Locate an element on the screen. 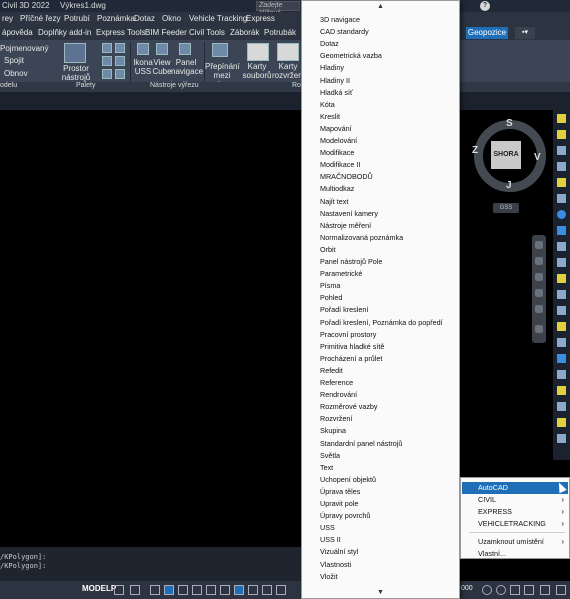 This screenshot has height=599, width=570. viewcube-top-face: SHORA is located at coordinates (506, 155).